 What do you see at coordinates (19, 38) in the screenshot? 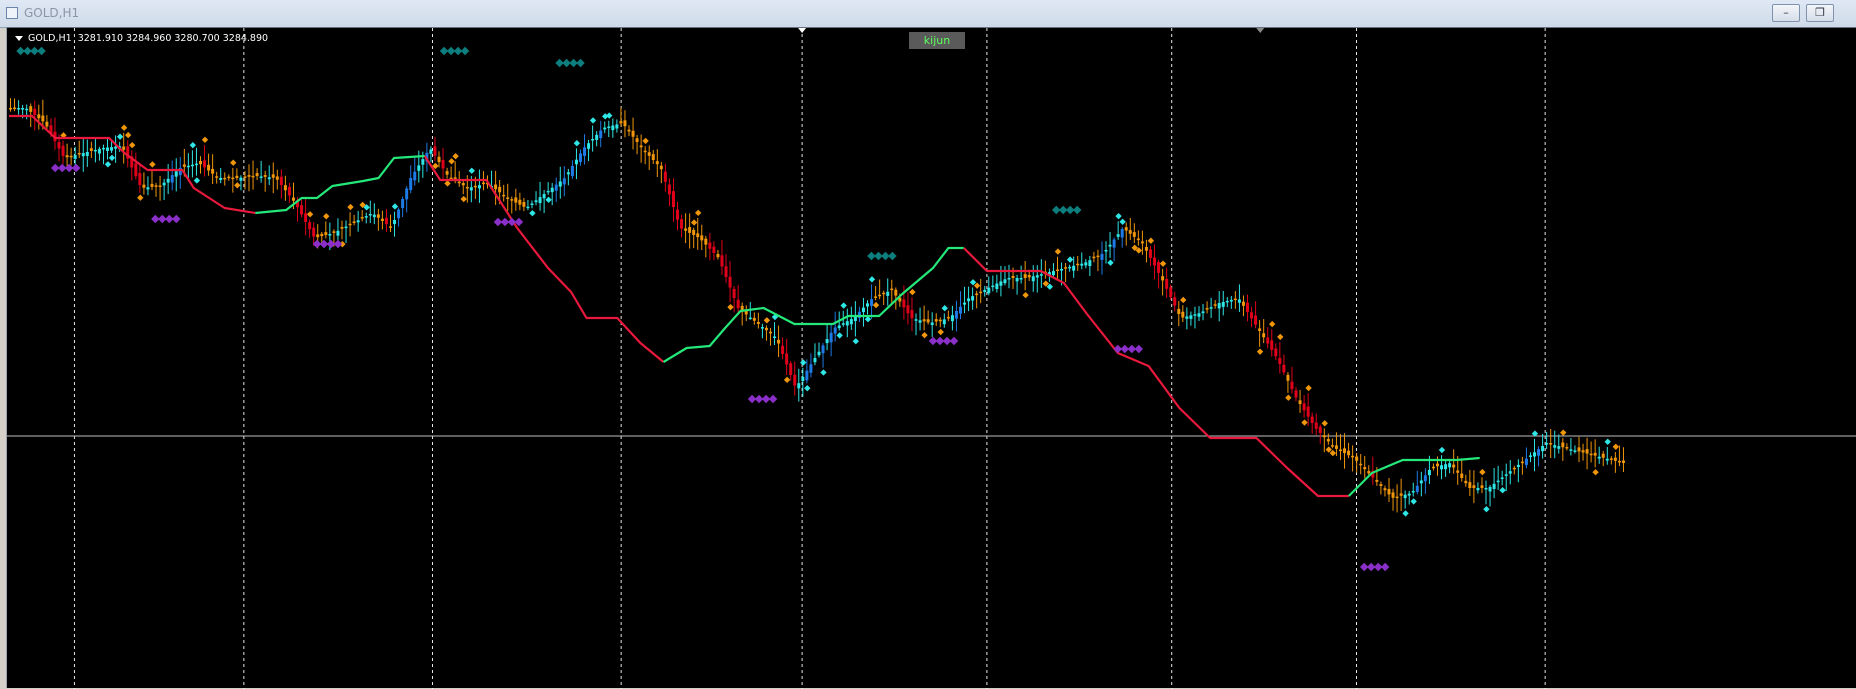
I see `collapse-triangle-icon` at bounding box center [19, 38].